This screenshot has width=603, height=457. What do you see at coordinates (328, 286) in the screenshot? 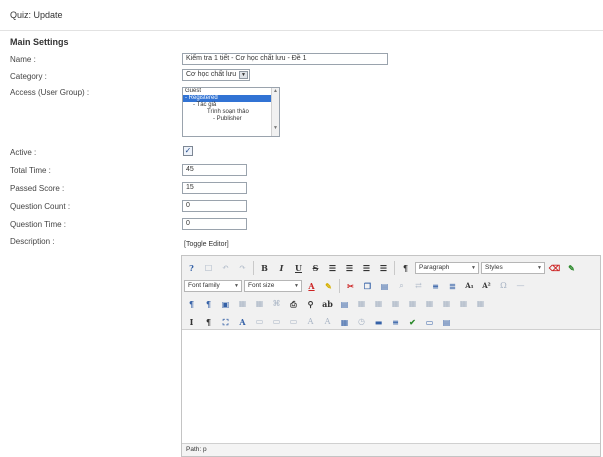
I see `highlight-color-icon: ✎` at bounding box center [328, 286].